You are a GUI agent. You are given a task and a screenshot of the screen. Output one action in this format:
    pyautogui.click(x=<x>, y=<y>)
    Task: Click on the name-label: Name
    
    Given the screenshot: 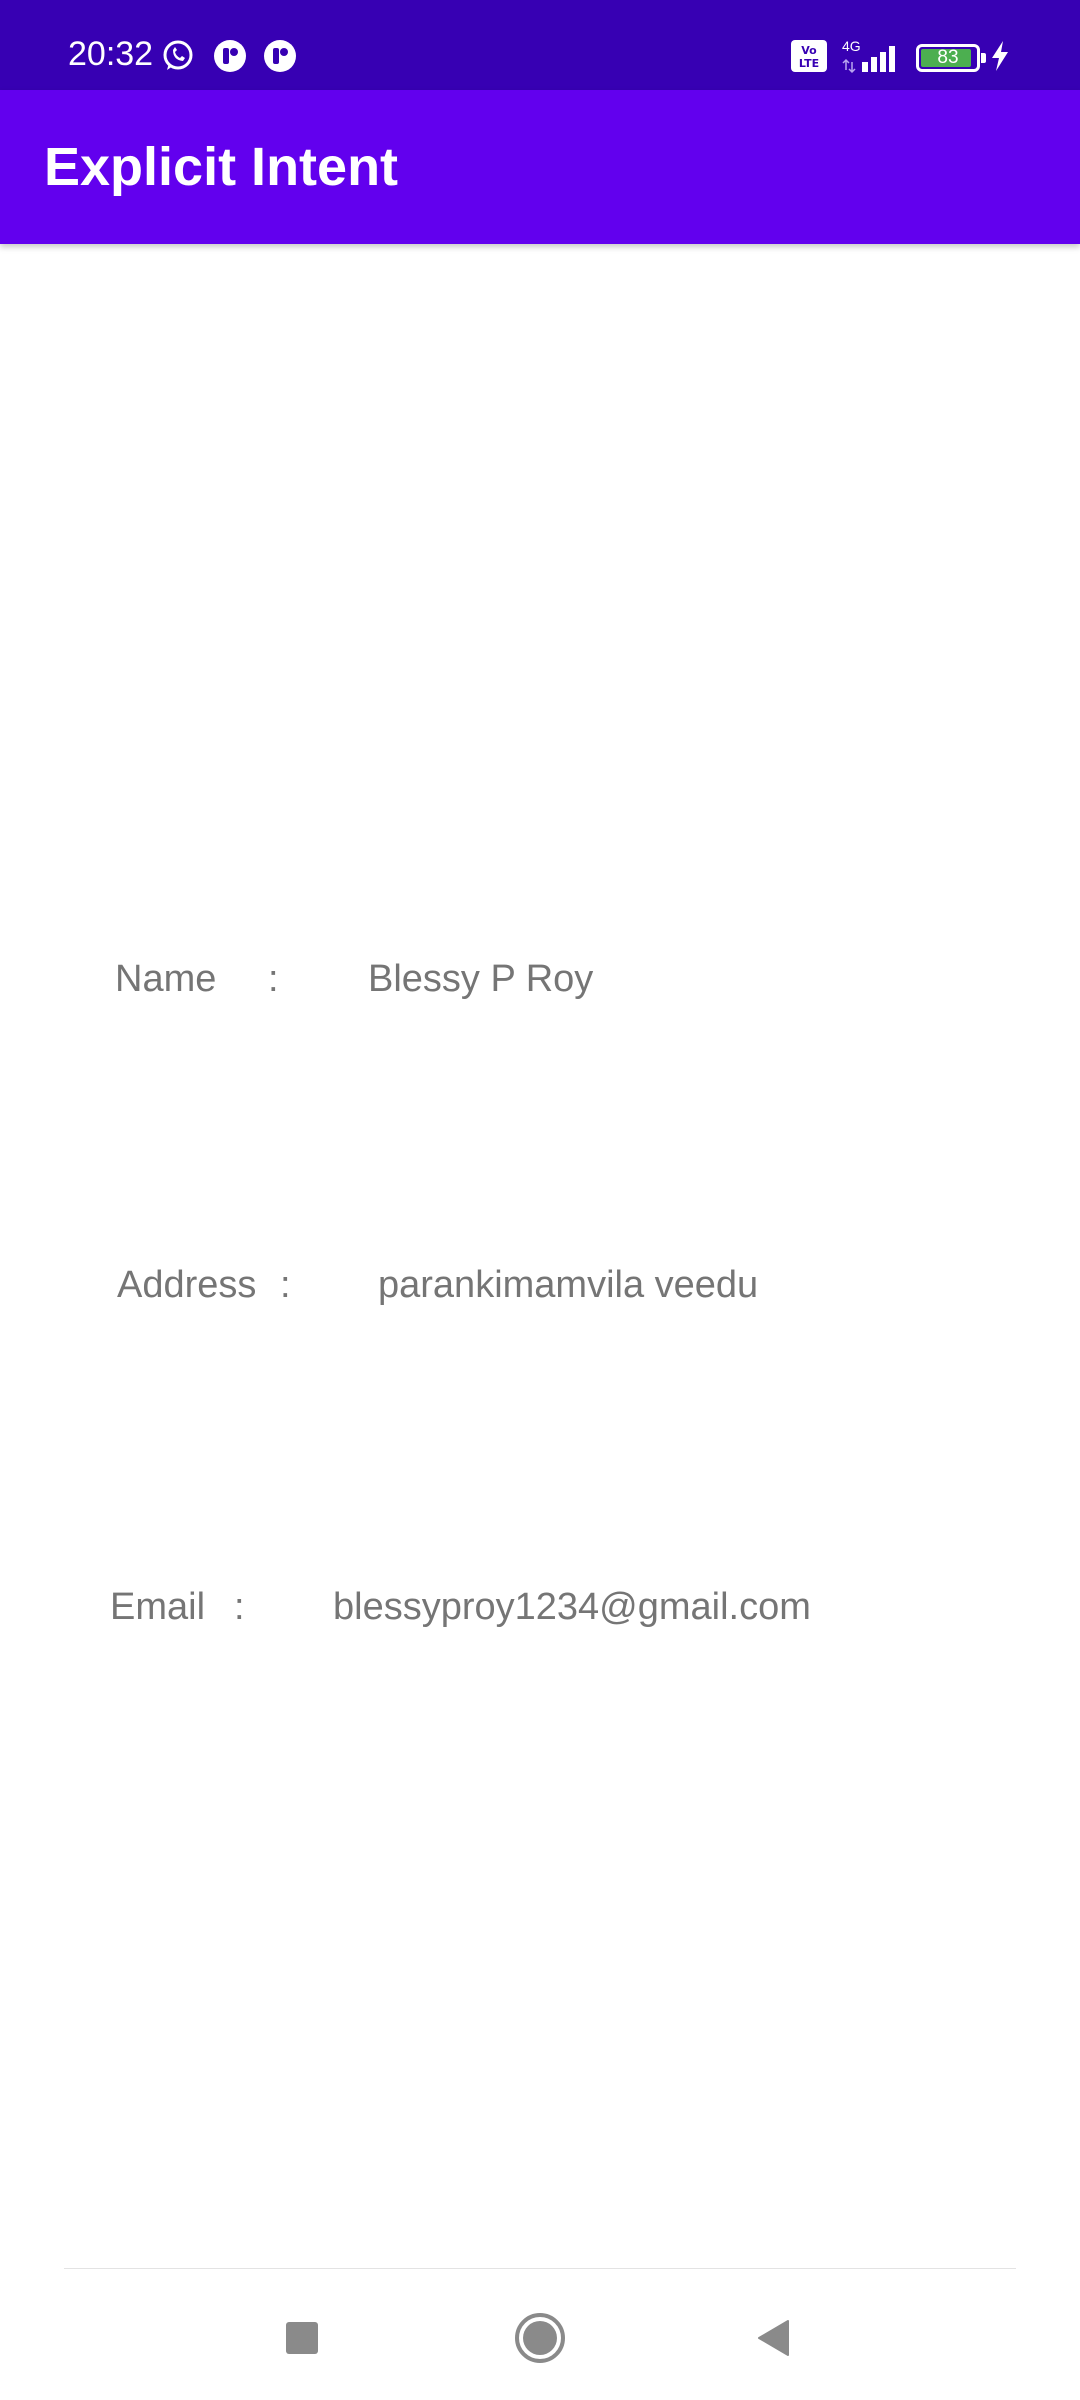 What is the action you would take?
    pyautogui.click(x=166, y=979)
    